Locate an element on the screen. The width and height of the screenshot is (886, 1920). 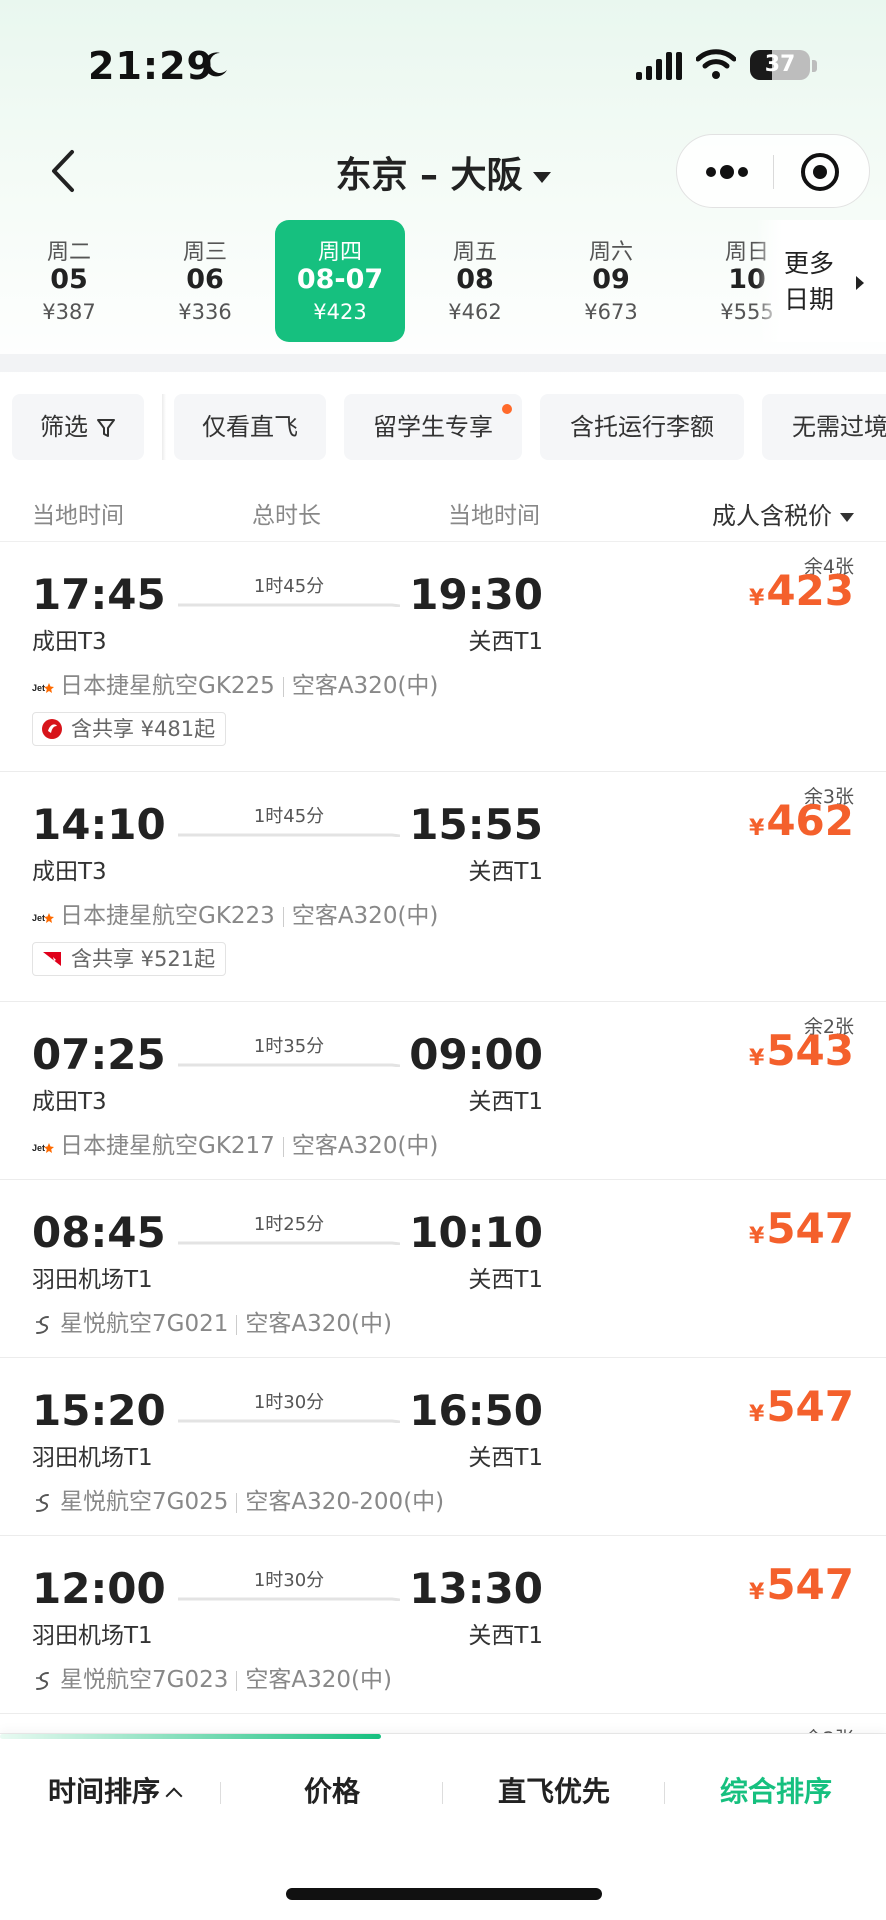
flight-price: ¥543 is located at coordinates (801, 1050).